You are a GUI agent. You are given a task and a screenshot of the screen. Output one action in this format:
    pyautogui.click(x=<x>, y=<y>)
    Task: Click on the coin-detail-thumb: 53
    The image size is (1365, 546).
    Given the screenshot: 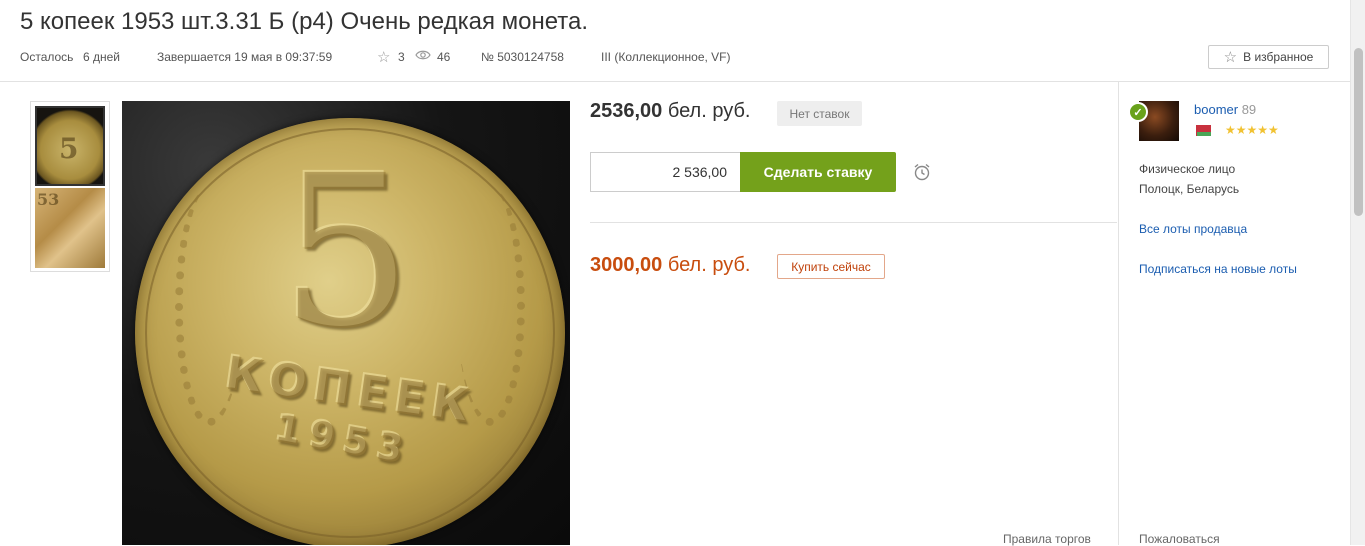 What is the action you would take?
    pyautogui.click(x=70, y=228)
    